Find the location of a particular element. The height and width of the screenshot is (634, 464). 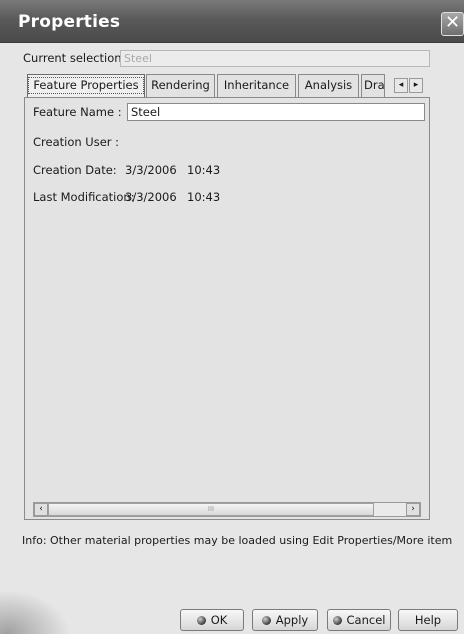

tab-feature-properties: Feature Properties is located at coordinates (86, 86).